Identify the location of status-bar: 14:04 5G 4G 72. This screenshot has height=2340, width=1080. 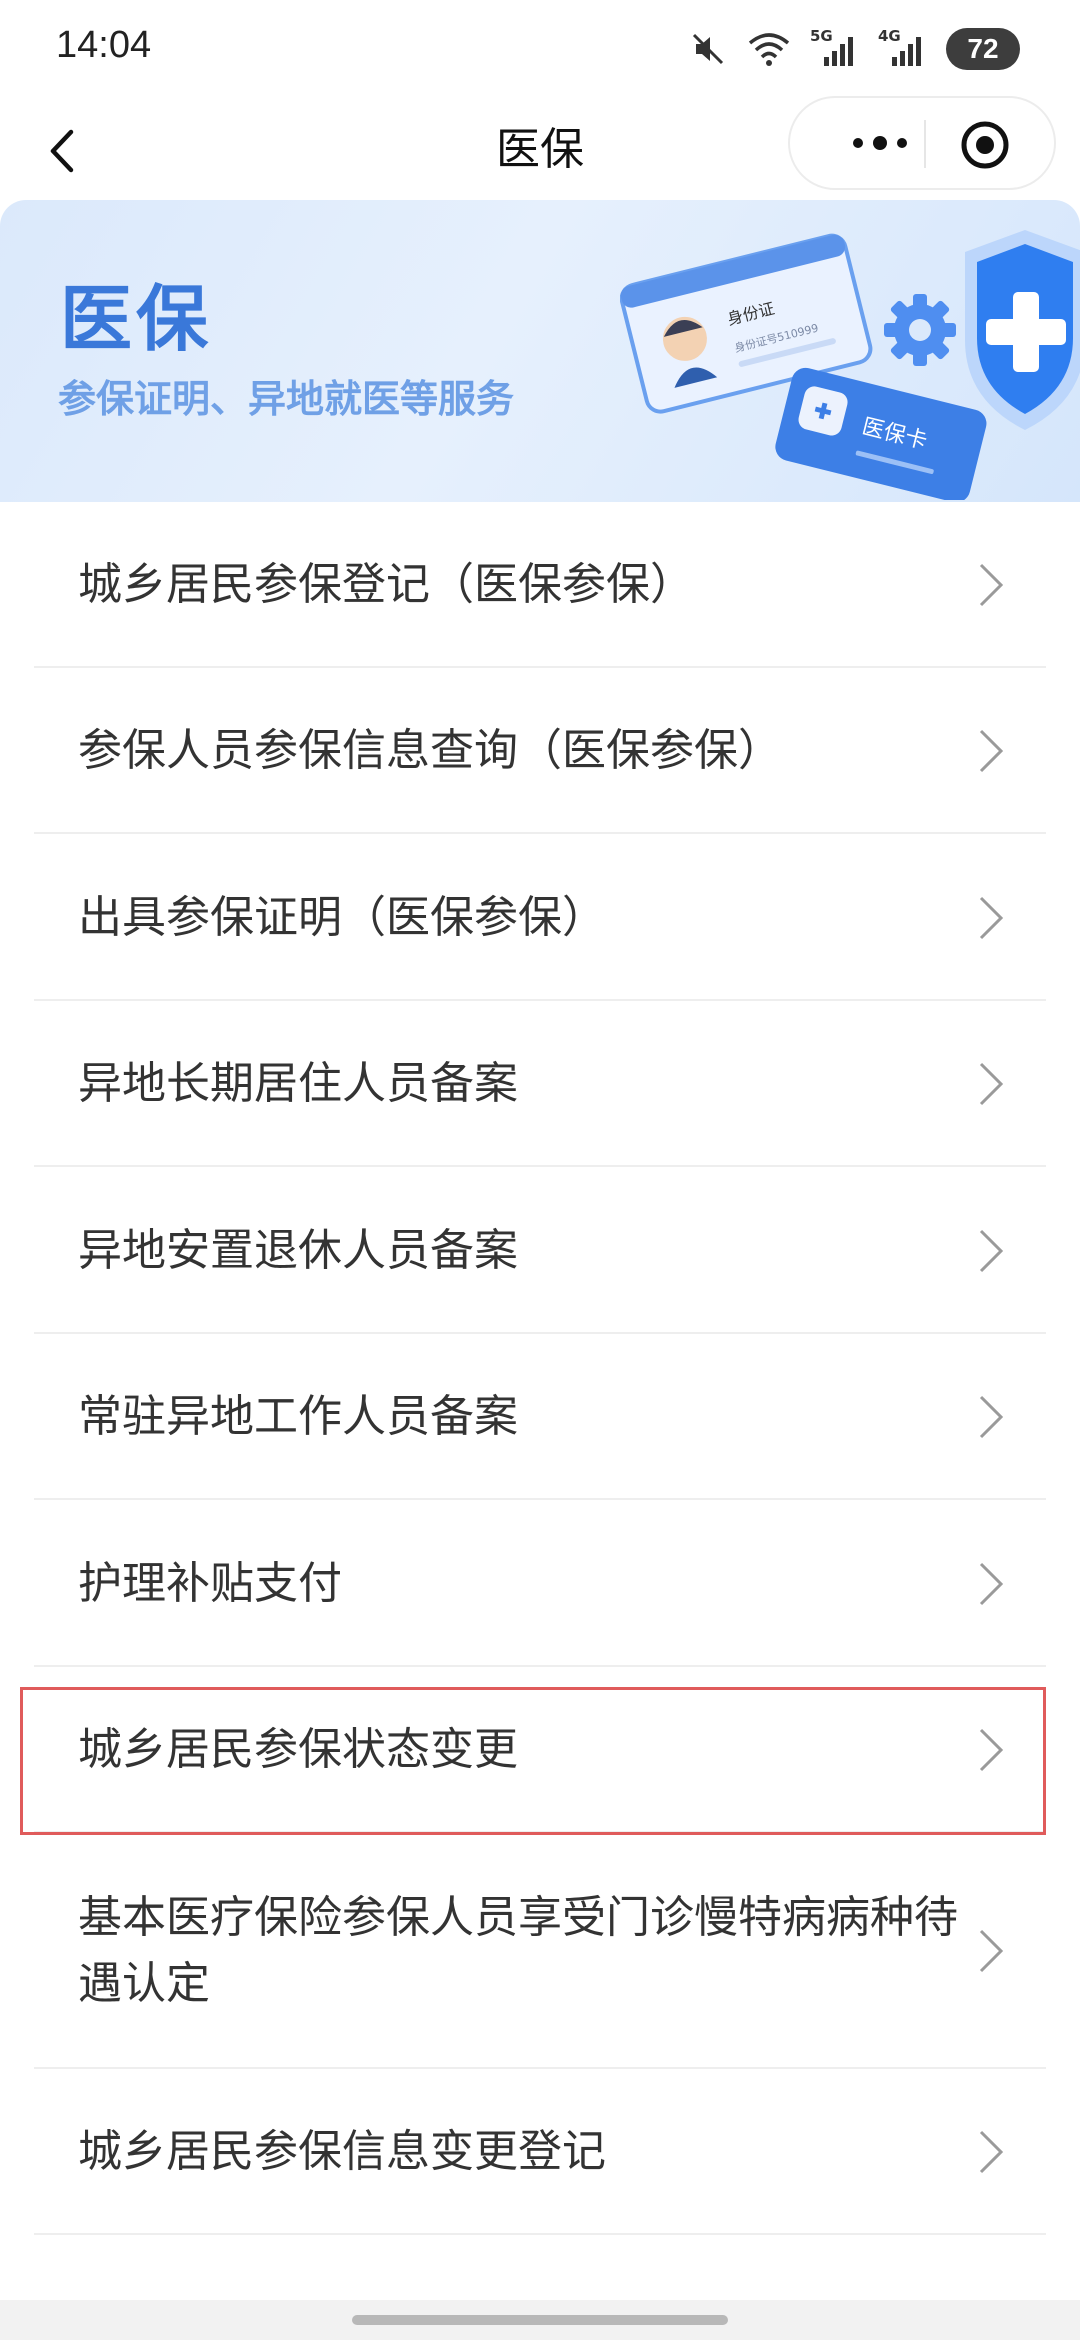
(540, 48).